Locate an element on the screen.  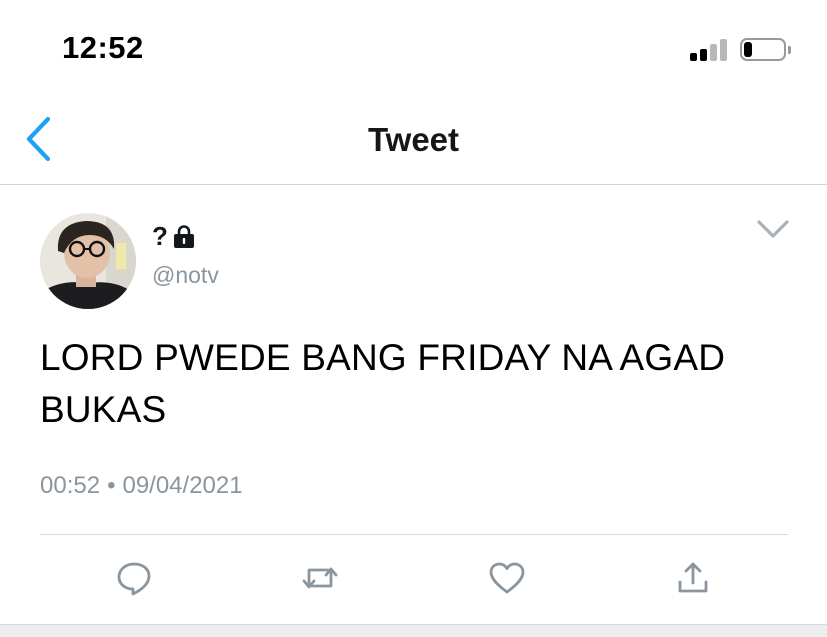
status-clock: 12:52 is located at coordinates (103, 47).